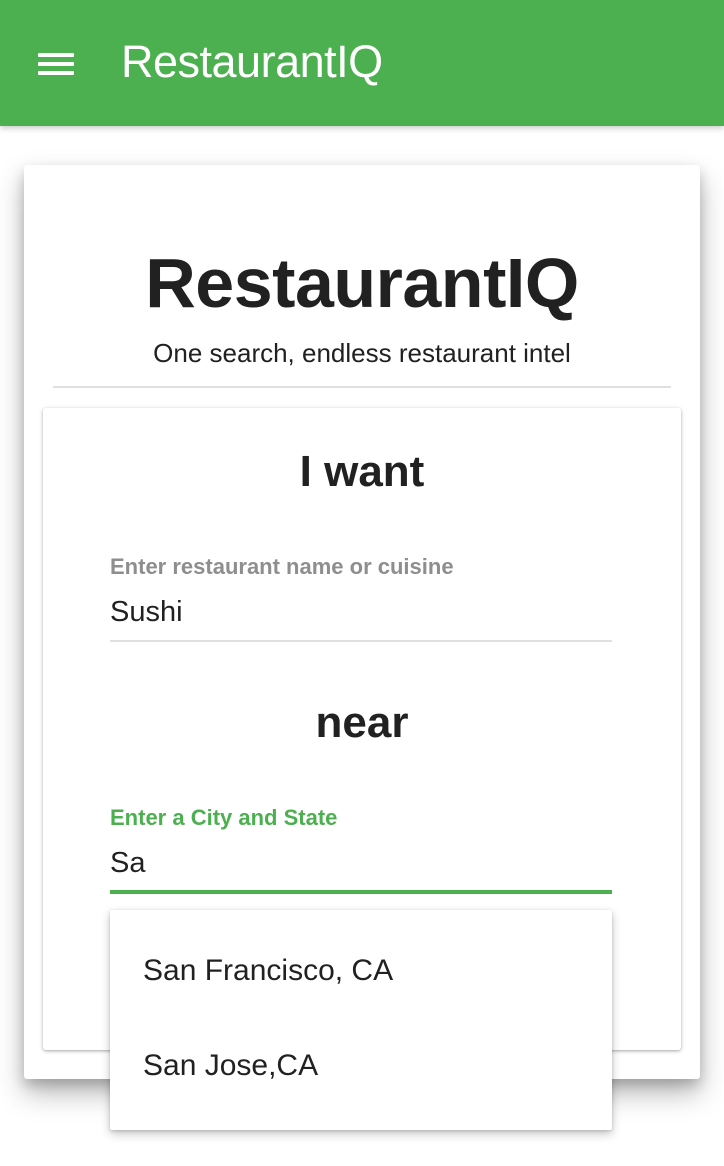 The height and width of the screenshot is (1166, 724). What do you see at coordinates (224, 817) in the screenshot?
I see `location-label: Enter a City and State` at bounding box center [224, 817].